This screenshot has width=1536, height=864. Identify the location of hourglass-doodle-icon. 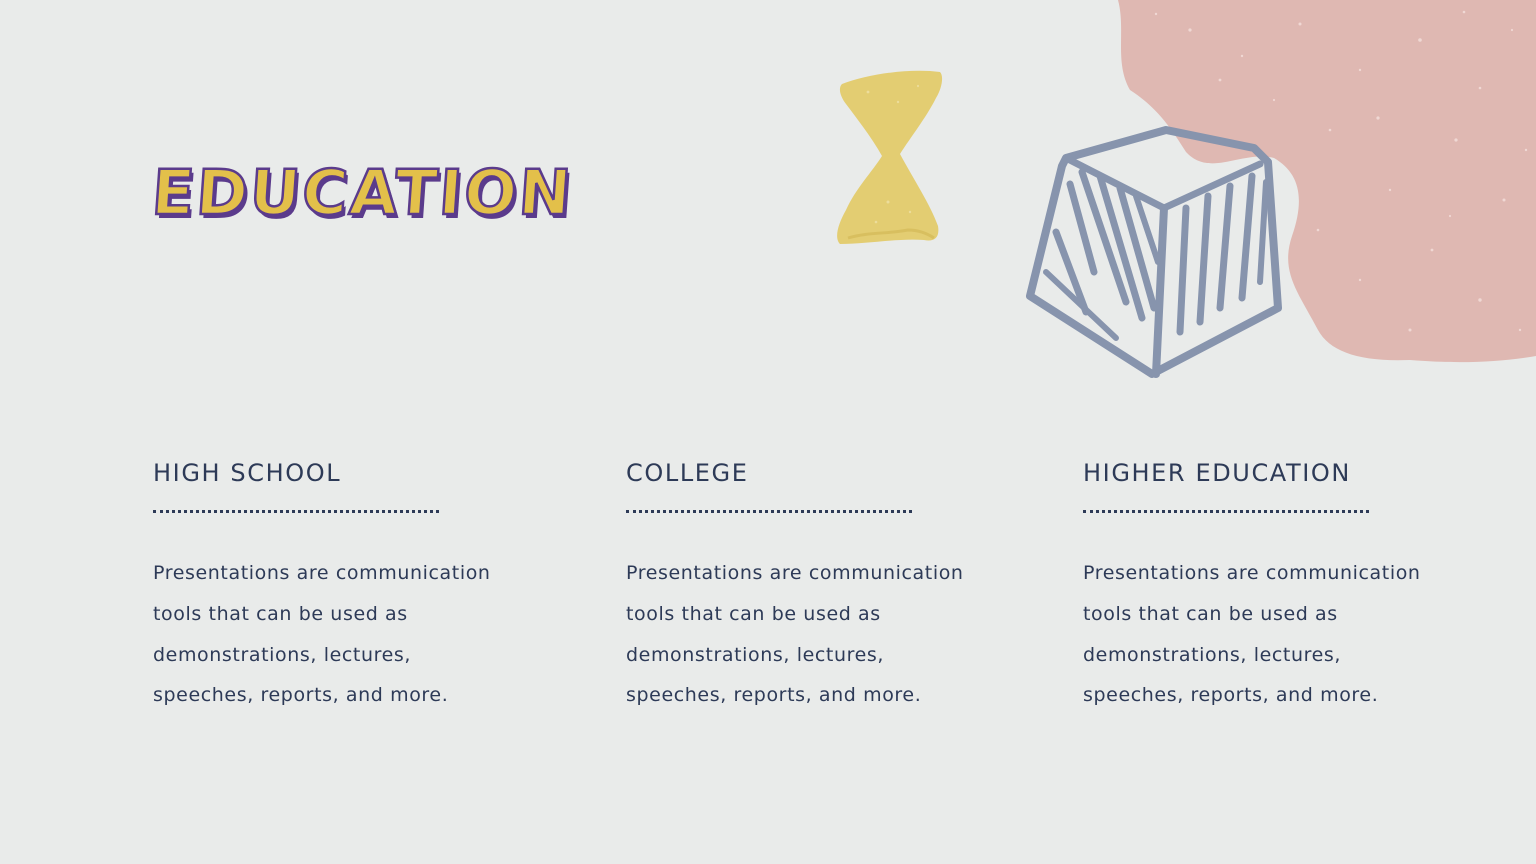
(890, 157).